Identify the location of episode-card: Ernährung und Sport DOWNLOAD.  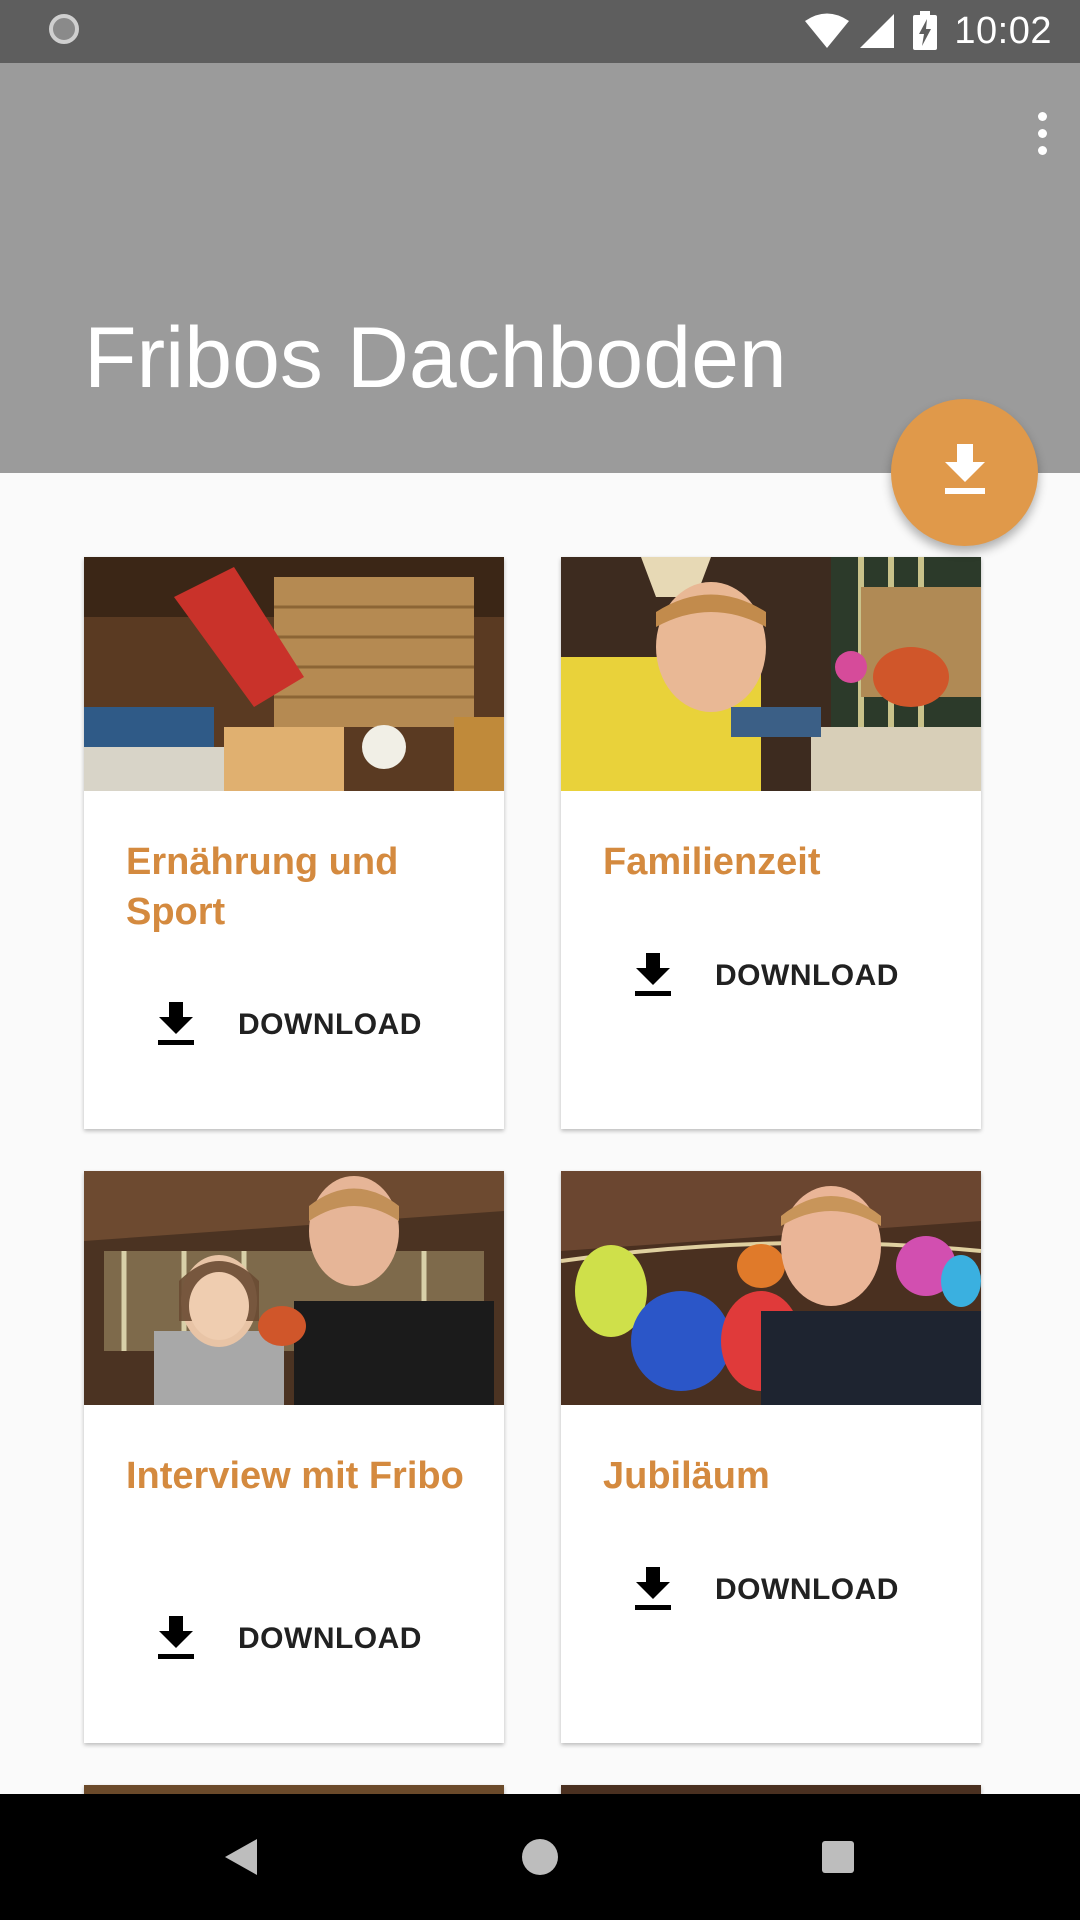
(294, 843).